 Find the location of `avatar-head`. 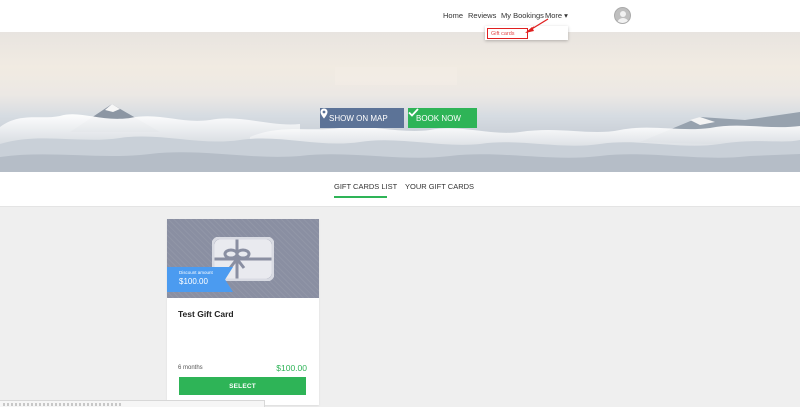

avatar-head is located at coordinates (623, 14).